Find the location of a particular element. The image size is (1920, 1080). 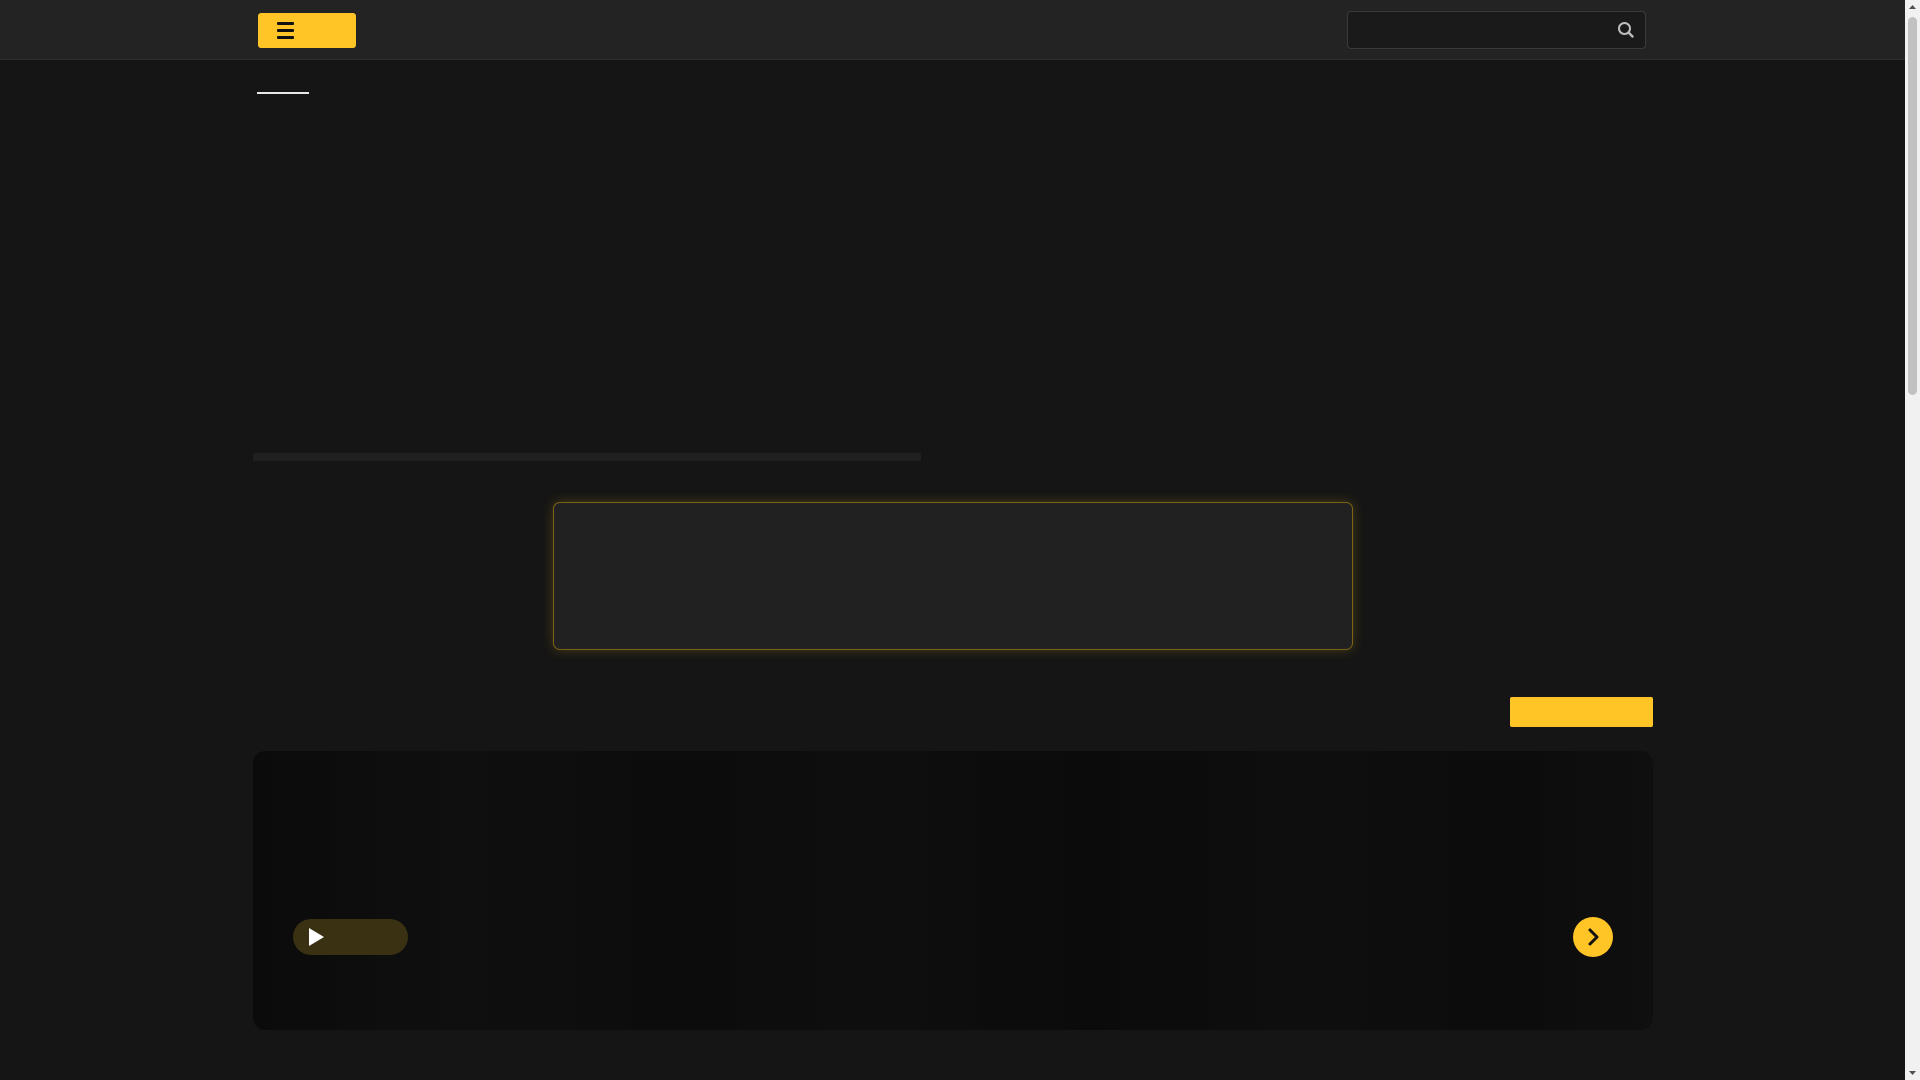

next-slide-button is located at coordinates (1593, 937).